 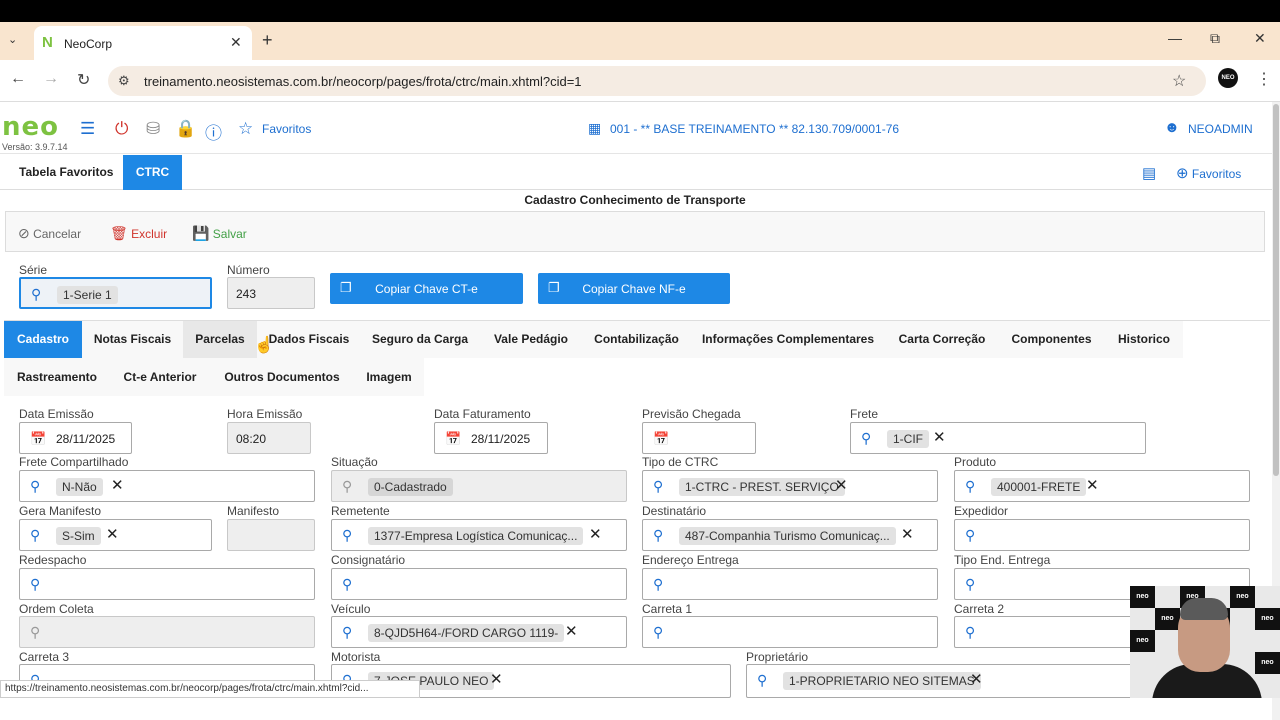 What do you see at coordinates (998, 438) in the screenshot?
I see `frete-field: ⚲ 1-CIF ✕` at bounding box center [998, 438].